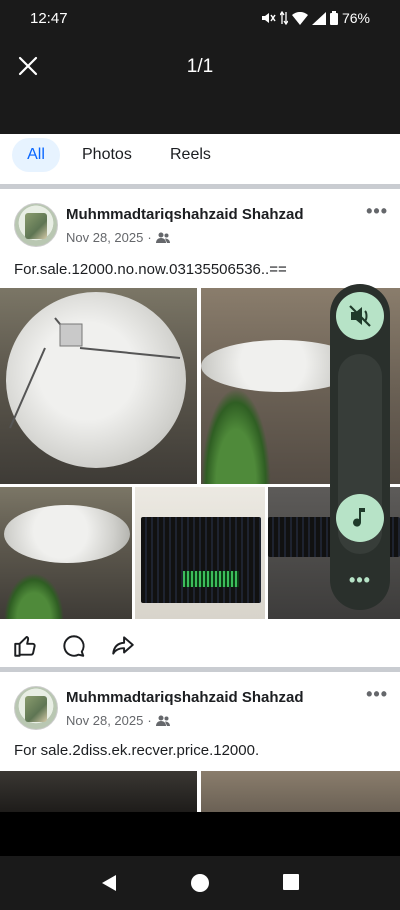  I want to click on mute-status-icon, so click(268, 18).